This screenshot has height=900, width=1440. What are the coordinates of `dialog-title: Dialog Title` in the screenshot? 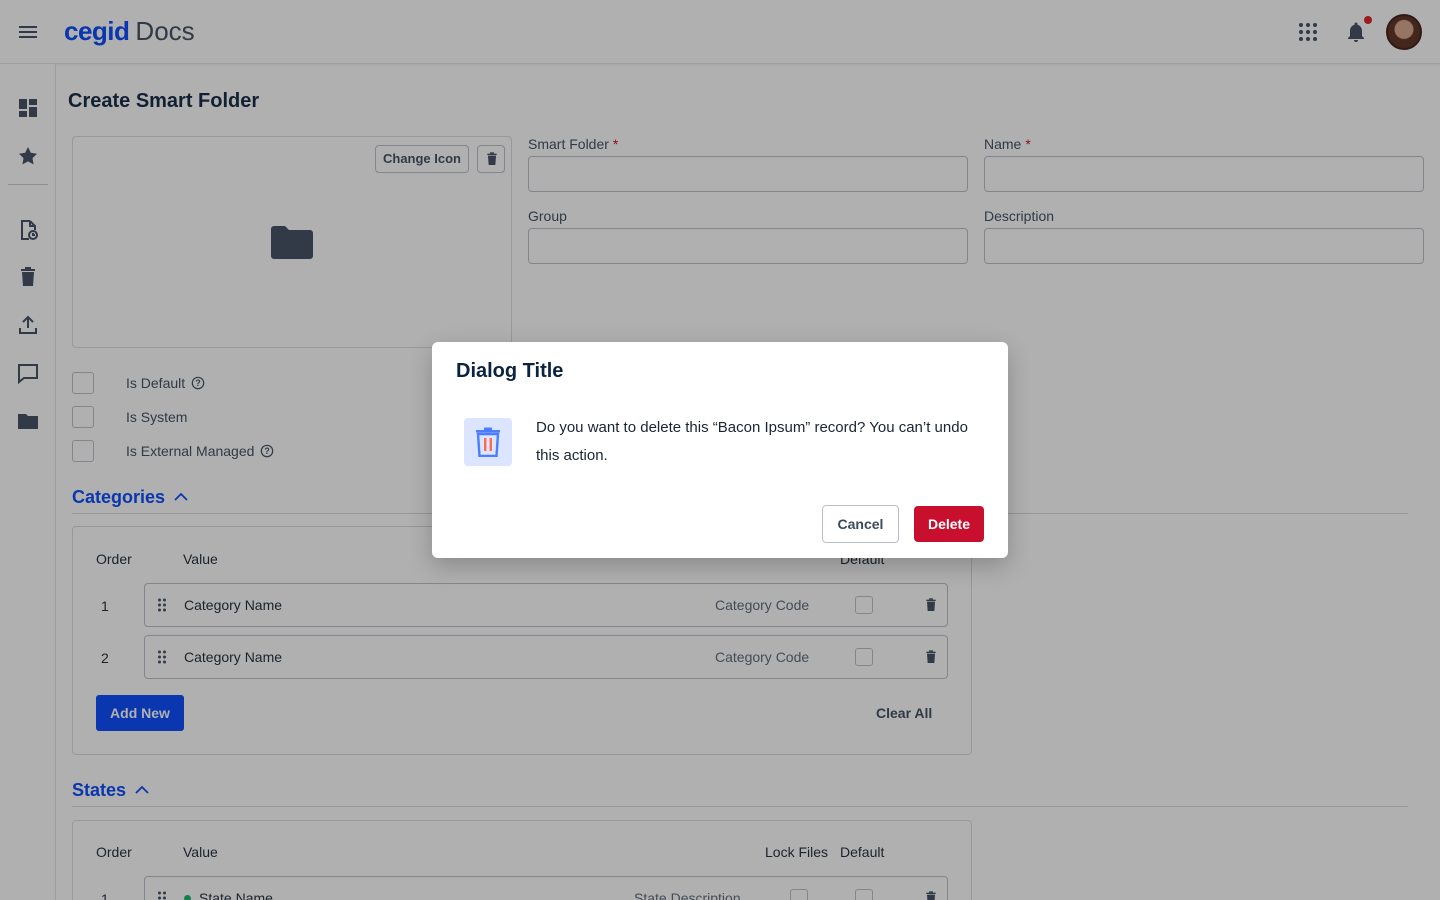 It's located at (510, 371).